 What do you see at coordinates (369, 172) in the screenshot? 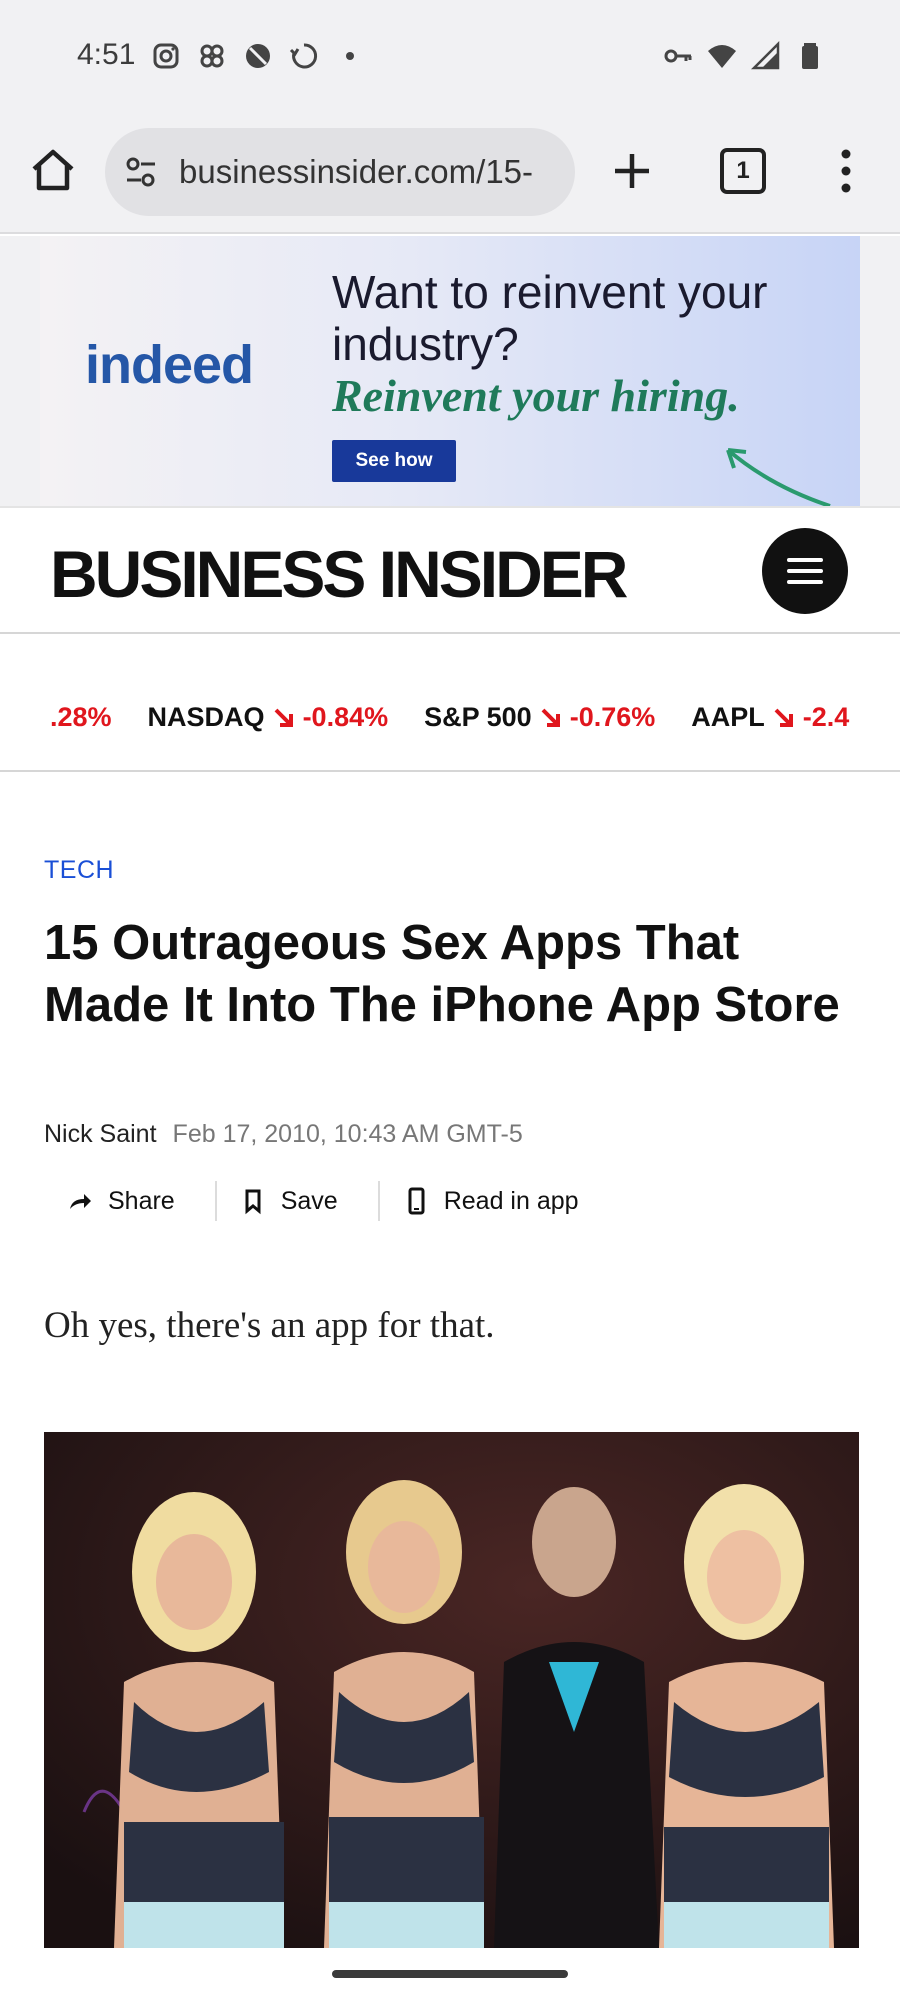
I see `url-text: businessinsider.com/15-` at bounding box center [369, 172].